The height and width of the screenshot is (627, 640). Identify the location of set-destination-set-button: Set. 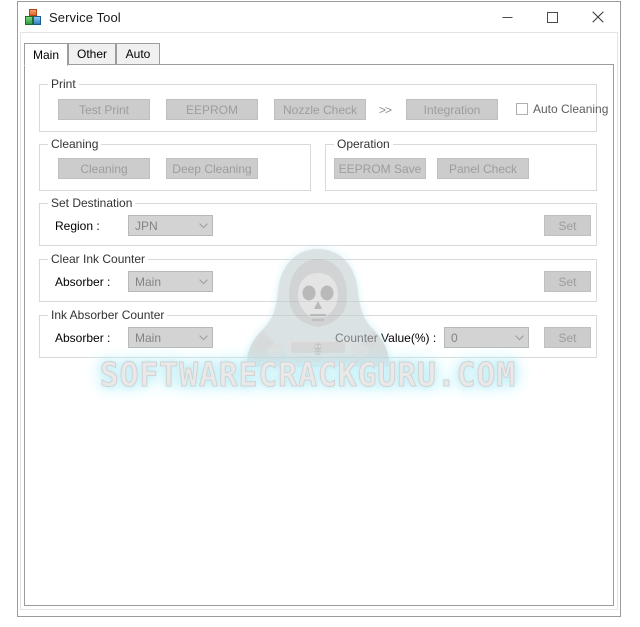
(567, 225).